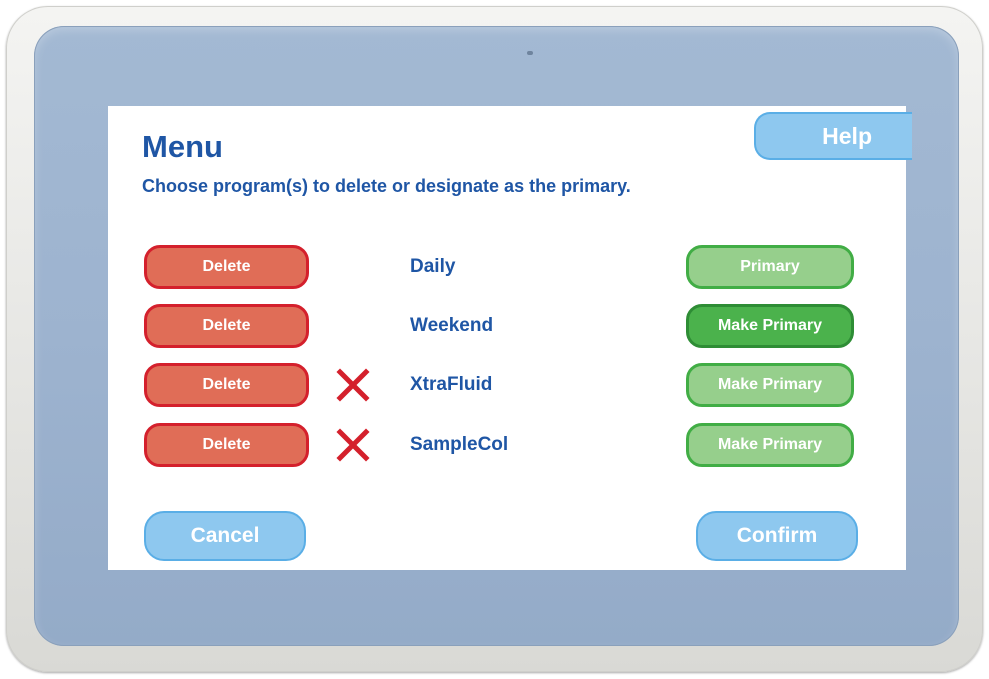 This screenshot has height=679, width=989. Describe the element at coordinates (452, 325) in the screenshot. I see `program-name: Weekend` at that location.